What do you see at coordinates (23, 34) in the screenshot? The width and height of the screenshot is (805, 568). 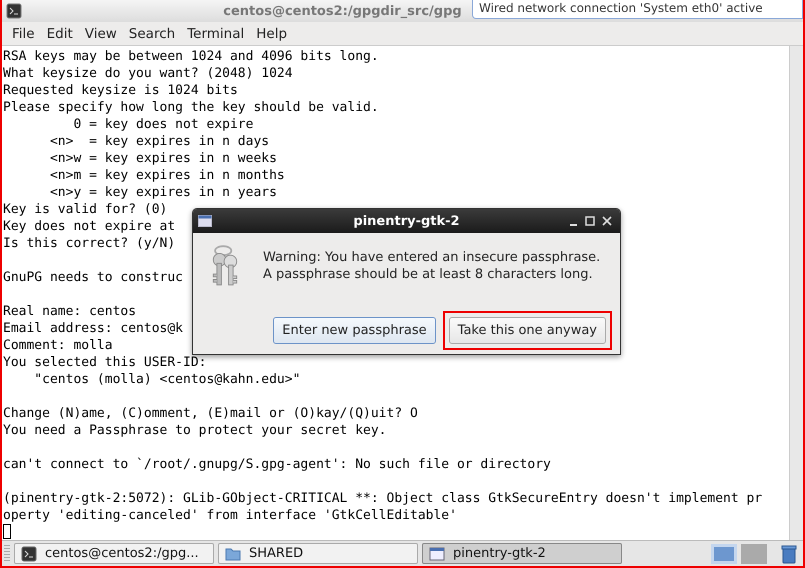 I see `menu-item: File` at bounding box center [23, 34].